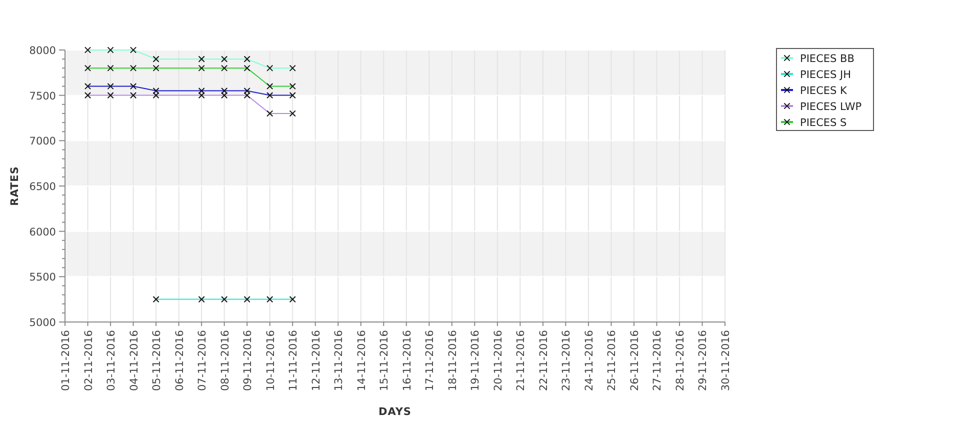 The height and width of the screenshot is (429, 975). Describe the element at coordinates (726, 361) in the screenshot. I see `x-tick-label: 30-11-2016` at that location.